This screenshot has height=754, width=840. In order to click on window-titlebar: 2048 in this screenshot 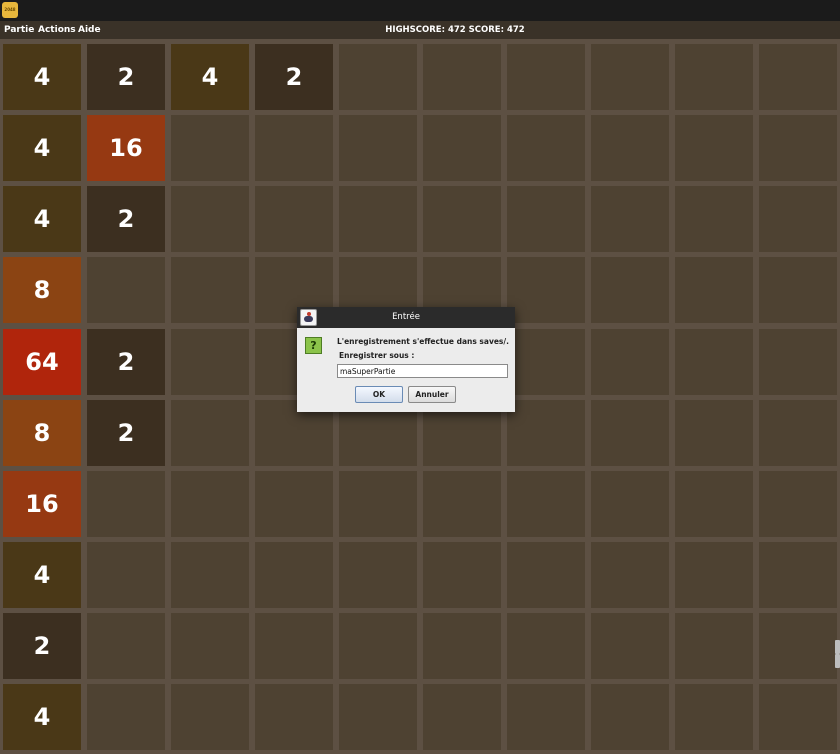, I will do `click(420, 10)`.